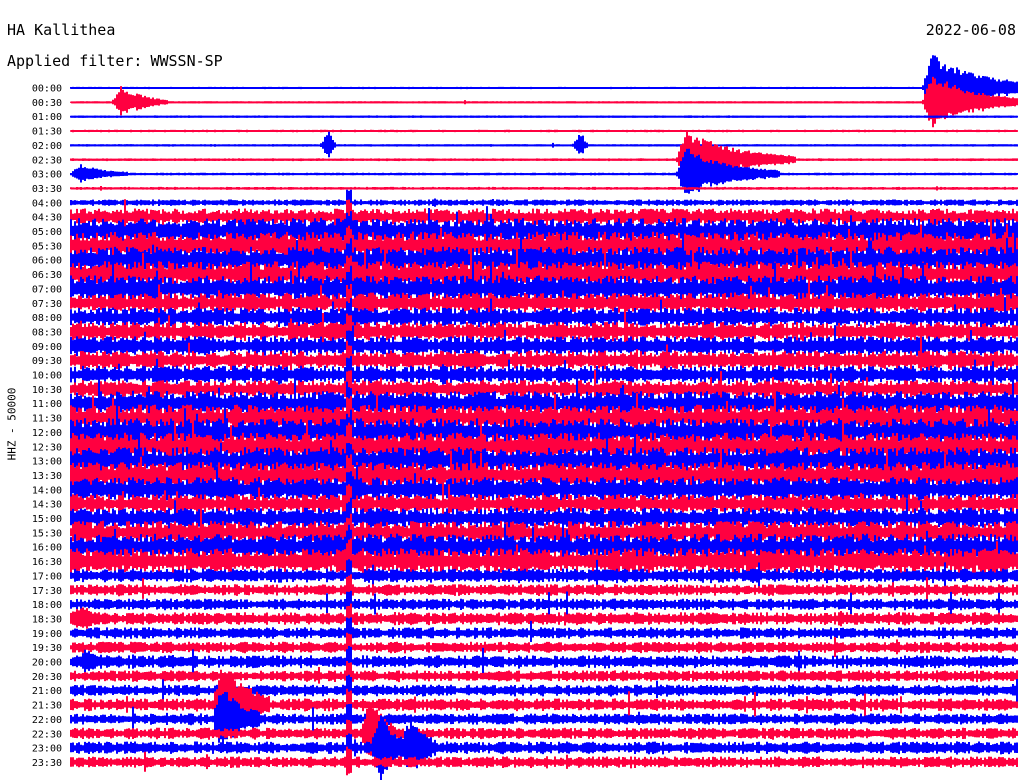  What do you see at coordinates (47, 447) in the screenshot?
I see `time-tick-label: 12:30` at bounding box center [47, 447].